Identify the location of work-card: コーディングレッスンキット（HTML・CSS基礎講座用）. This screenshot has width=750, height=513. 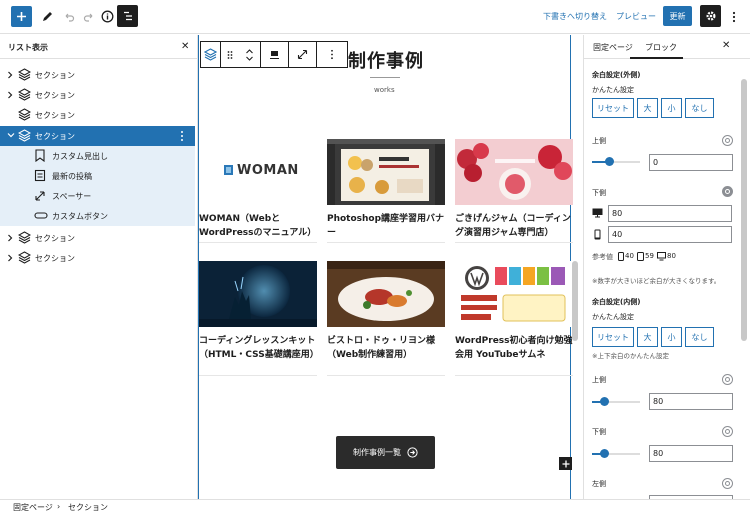
(259, 318).